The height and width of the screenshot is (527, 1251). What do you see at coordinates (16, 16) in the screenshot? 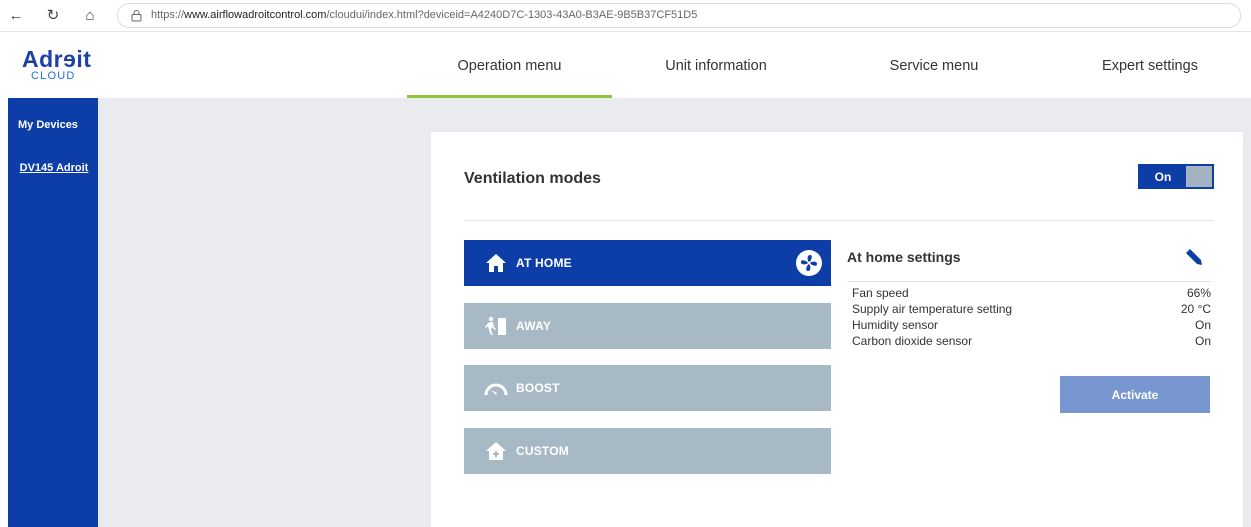
I see `back-arrow-icon: ←` at bounding box center [16, 16].